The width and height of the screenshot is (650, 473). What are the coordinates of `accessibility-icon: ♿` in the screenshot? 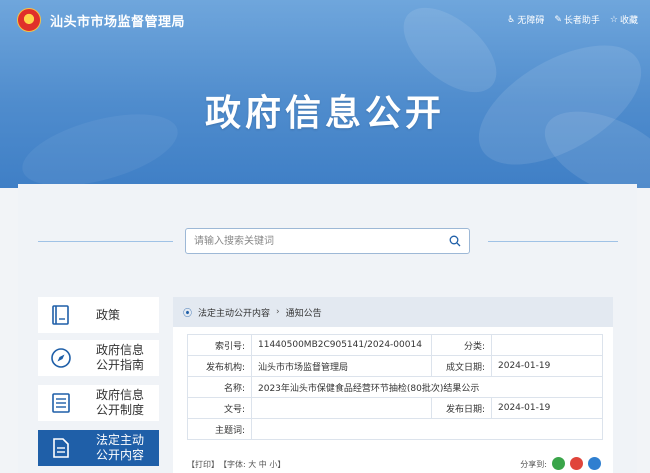 It's located at (511, 19).